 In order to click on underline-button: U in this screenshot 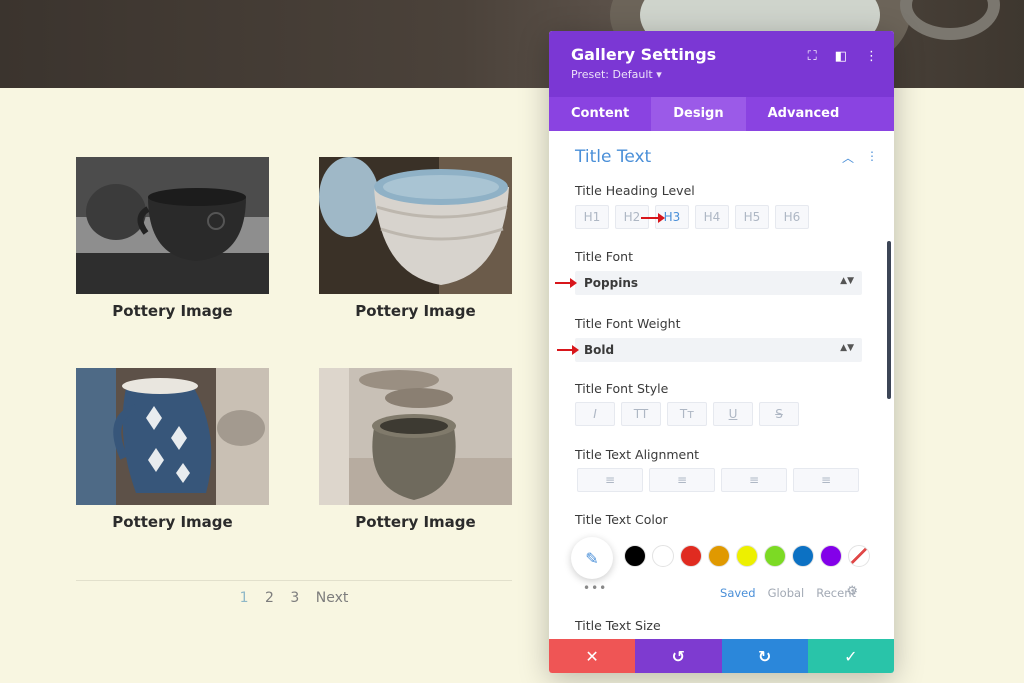, I will do `click(733, 414)`.